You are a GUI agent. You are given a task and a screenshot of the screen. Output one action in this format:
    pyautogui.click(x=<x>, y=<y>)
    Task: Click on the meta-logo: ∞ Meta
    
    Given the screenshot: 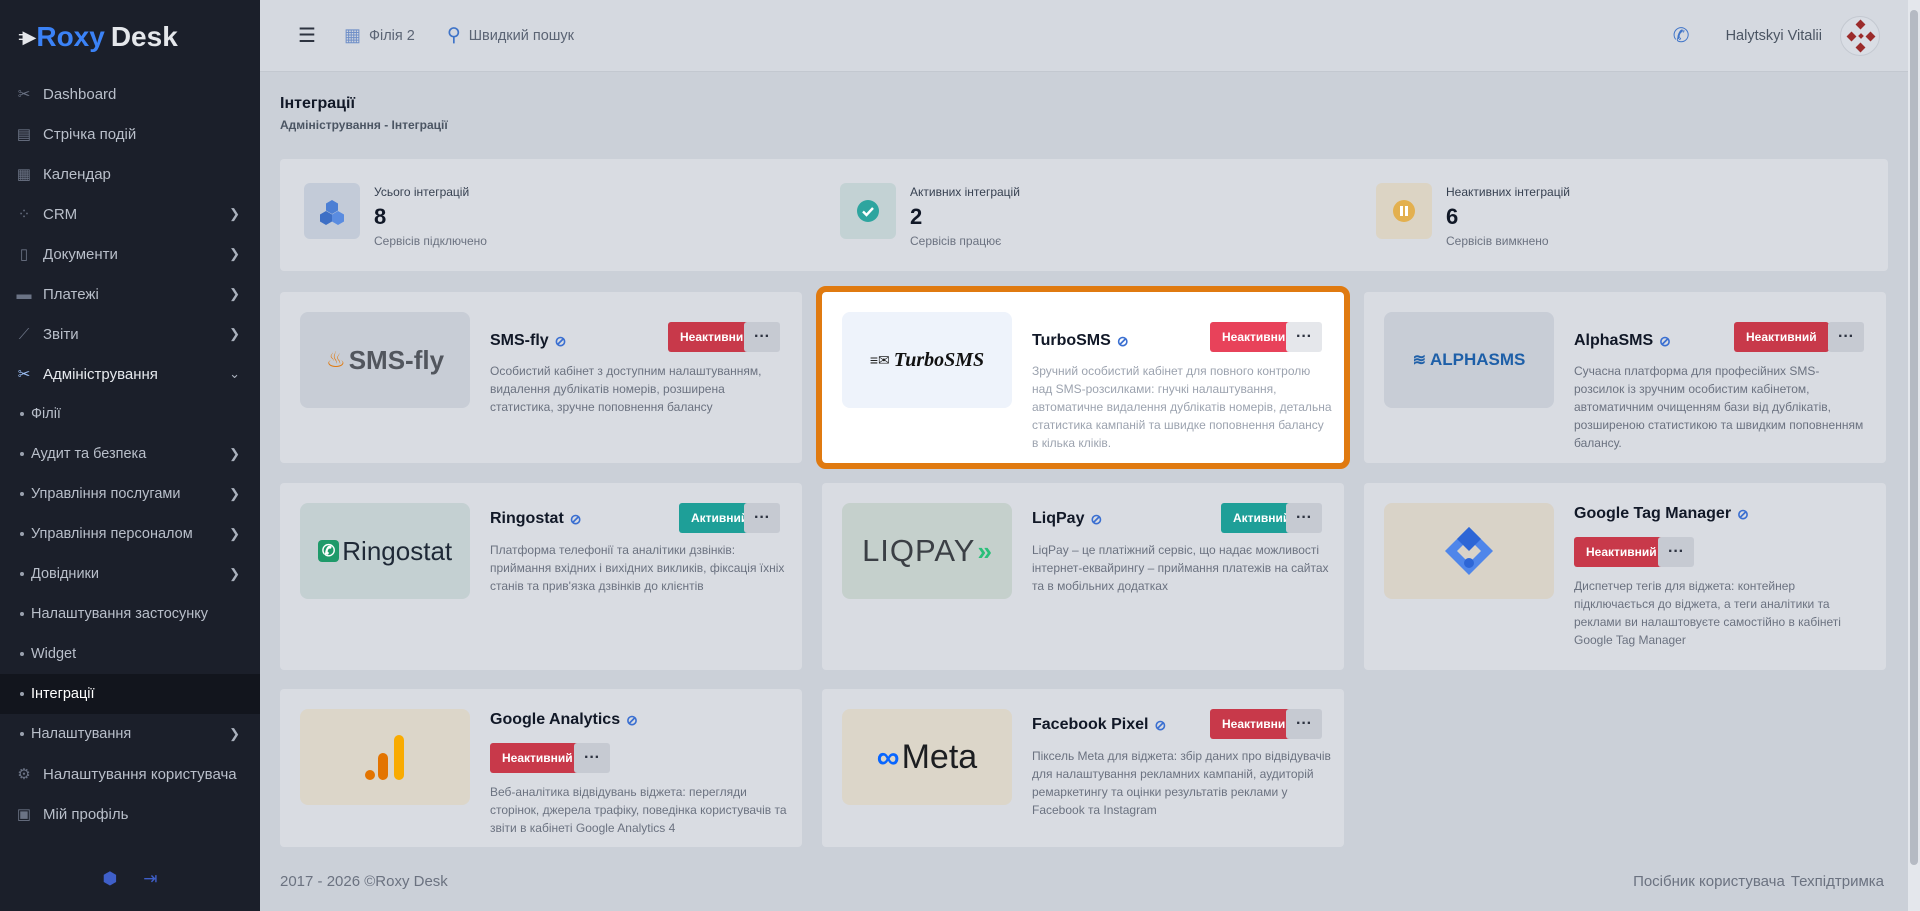 What is the action you would take?
    pyautogui.click(x=927, y=757)
    